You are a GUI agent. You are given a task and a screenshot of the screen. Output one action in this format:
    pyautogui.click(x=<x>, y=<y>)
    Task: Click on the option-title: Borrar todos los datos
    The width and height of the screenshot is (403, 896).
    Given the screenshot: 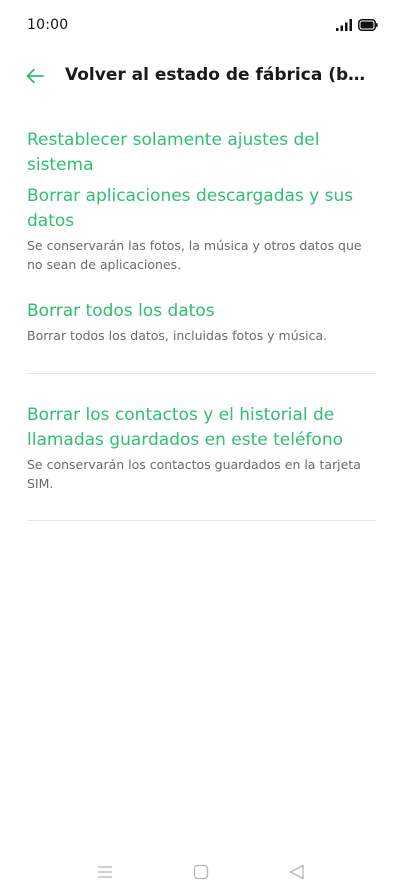 What is the action you would take?
    pyautogui.click(x=121, y=311)
    